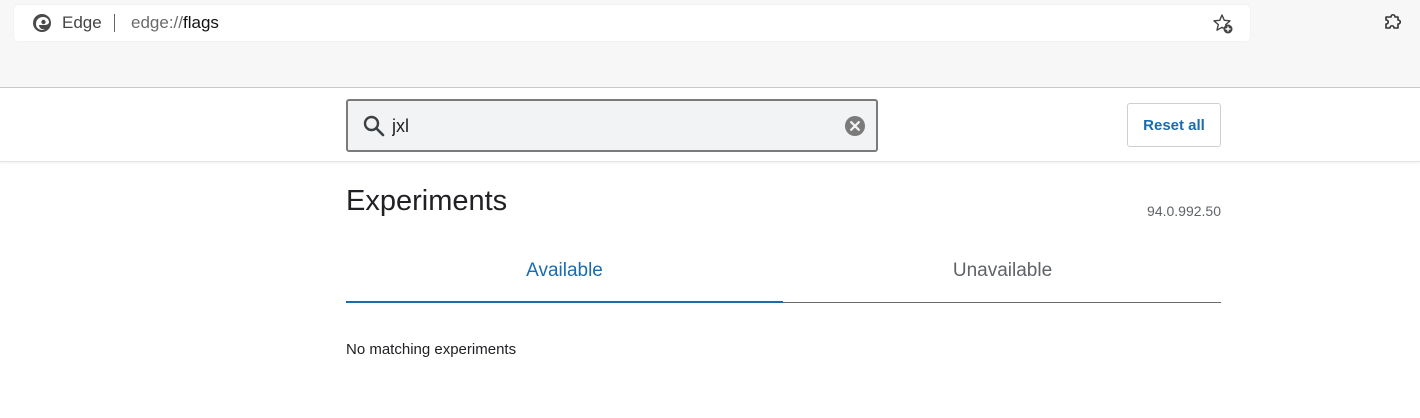 The image size is (1420, 418). Describe the element at coordinates (82, 22) in the screenshot. I see `site-name: Edge` at that location.